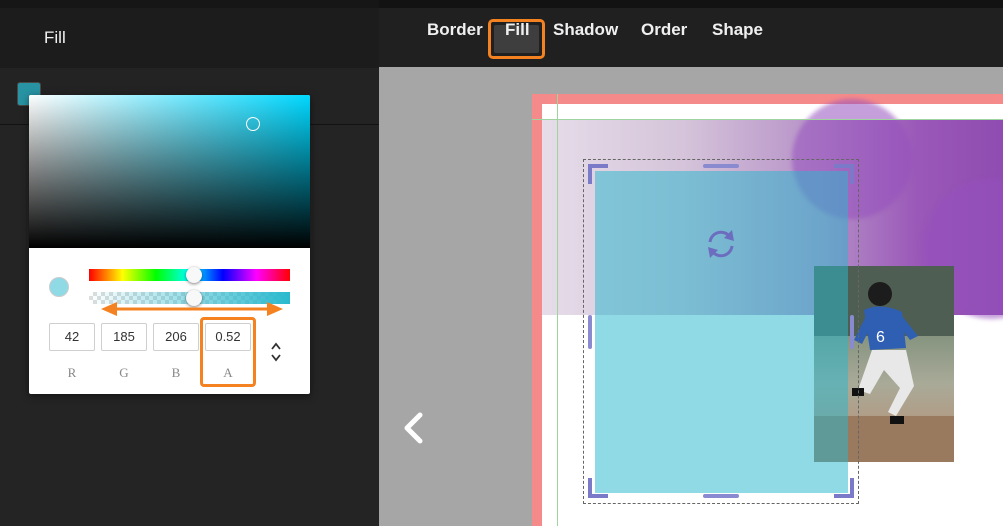  What do you see at coordinates (169, 171) in the screenshot?
I see `saturation-value-area` at bounding box center [169, 171].